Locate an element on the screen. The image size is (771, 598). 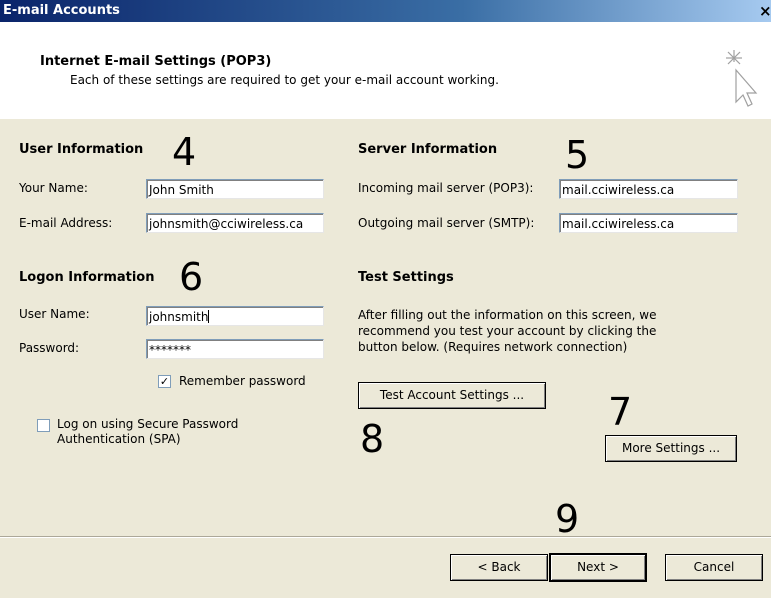
user-info-heading: User Information is located at coordinates (81, 149).